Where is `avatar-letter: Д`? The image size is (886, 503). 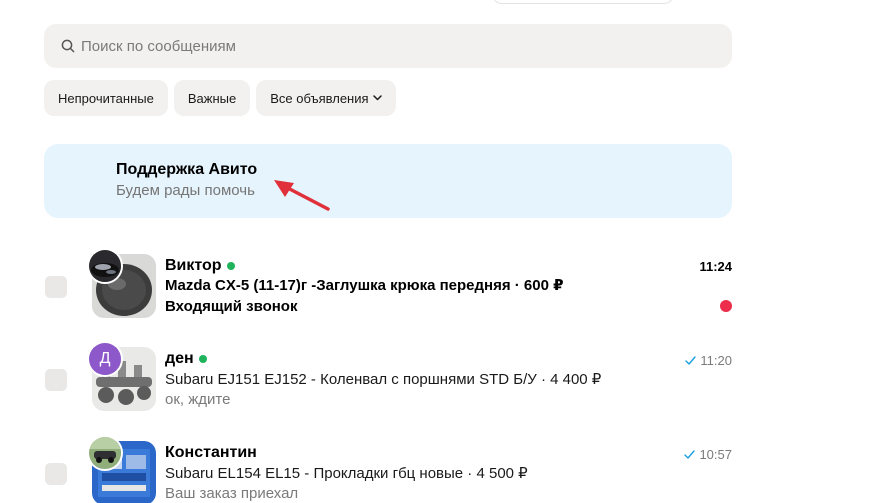 avatar-letter: Д is located at coordinates (105, 359).